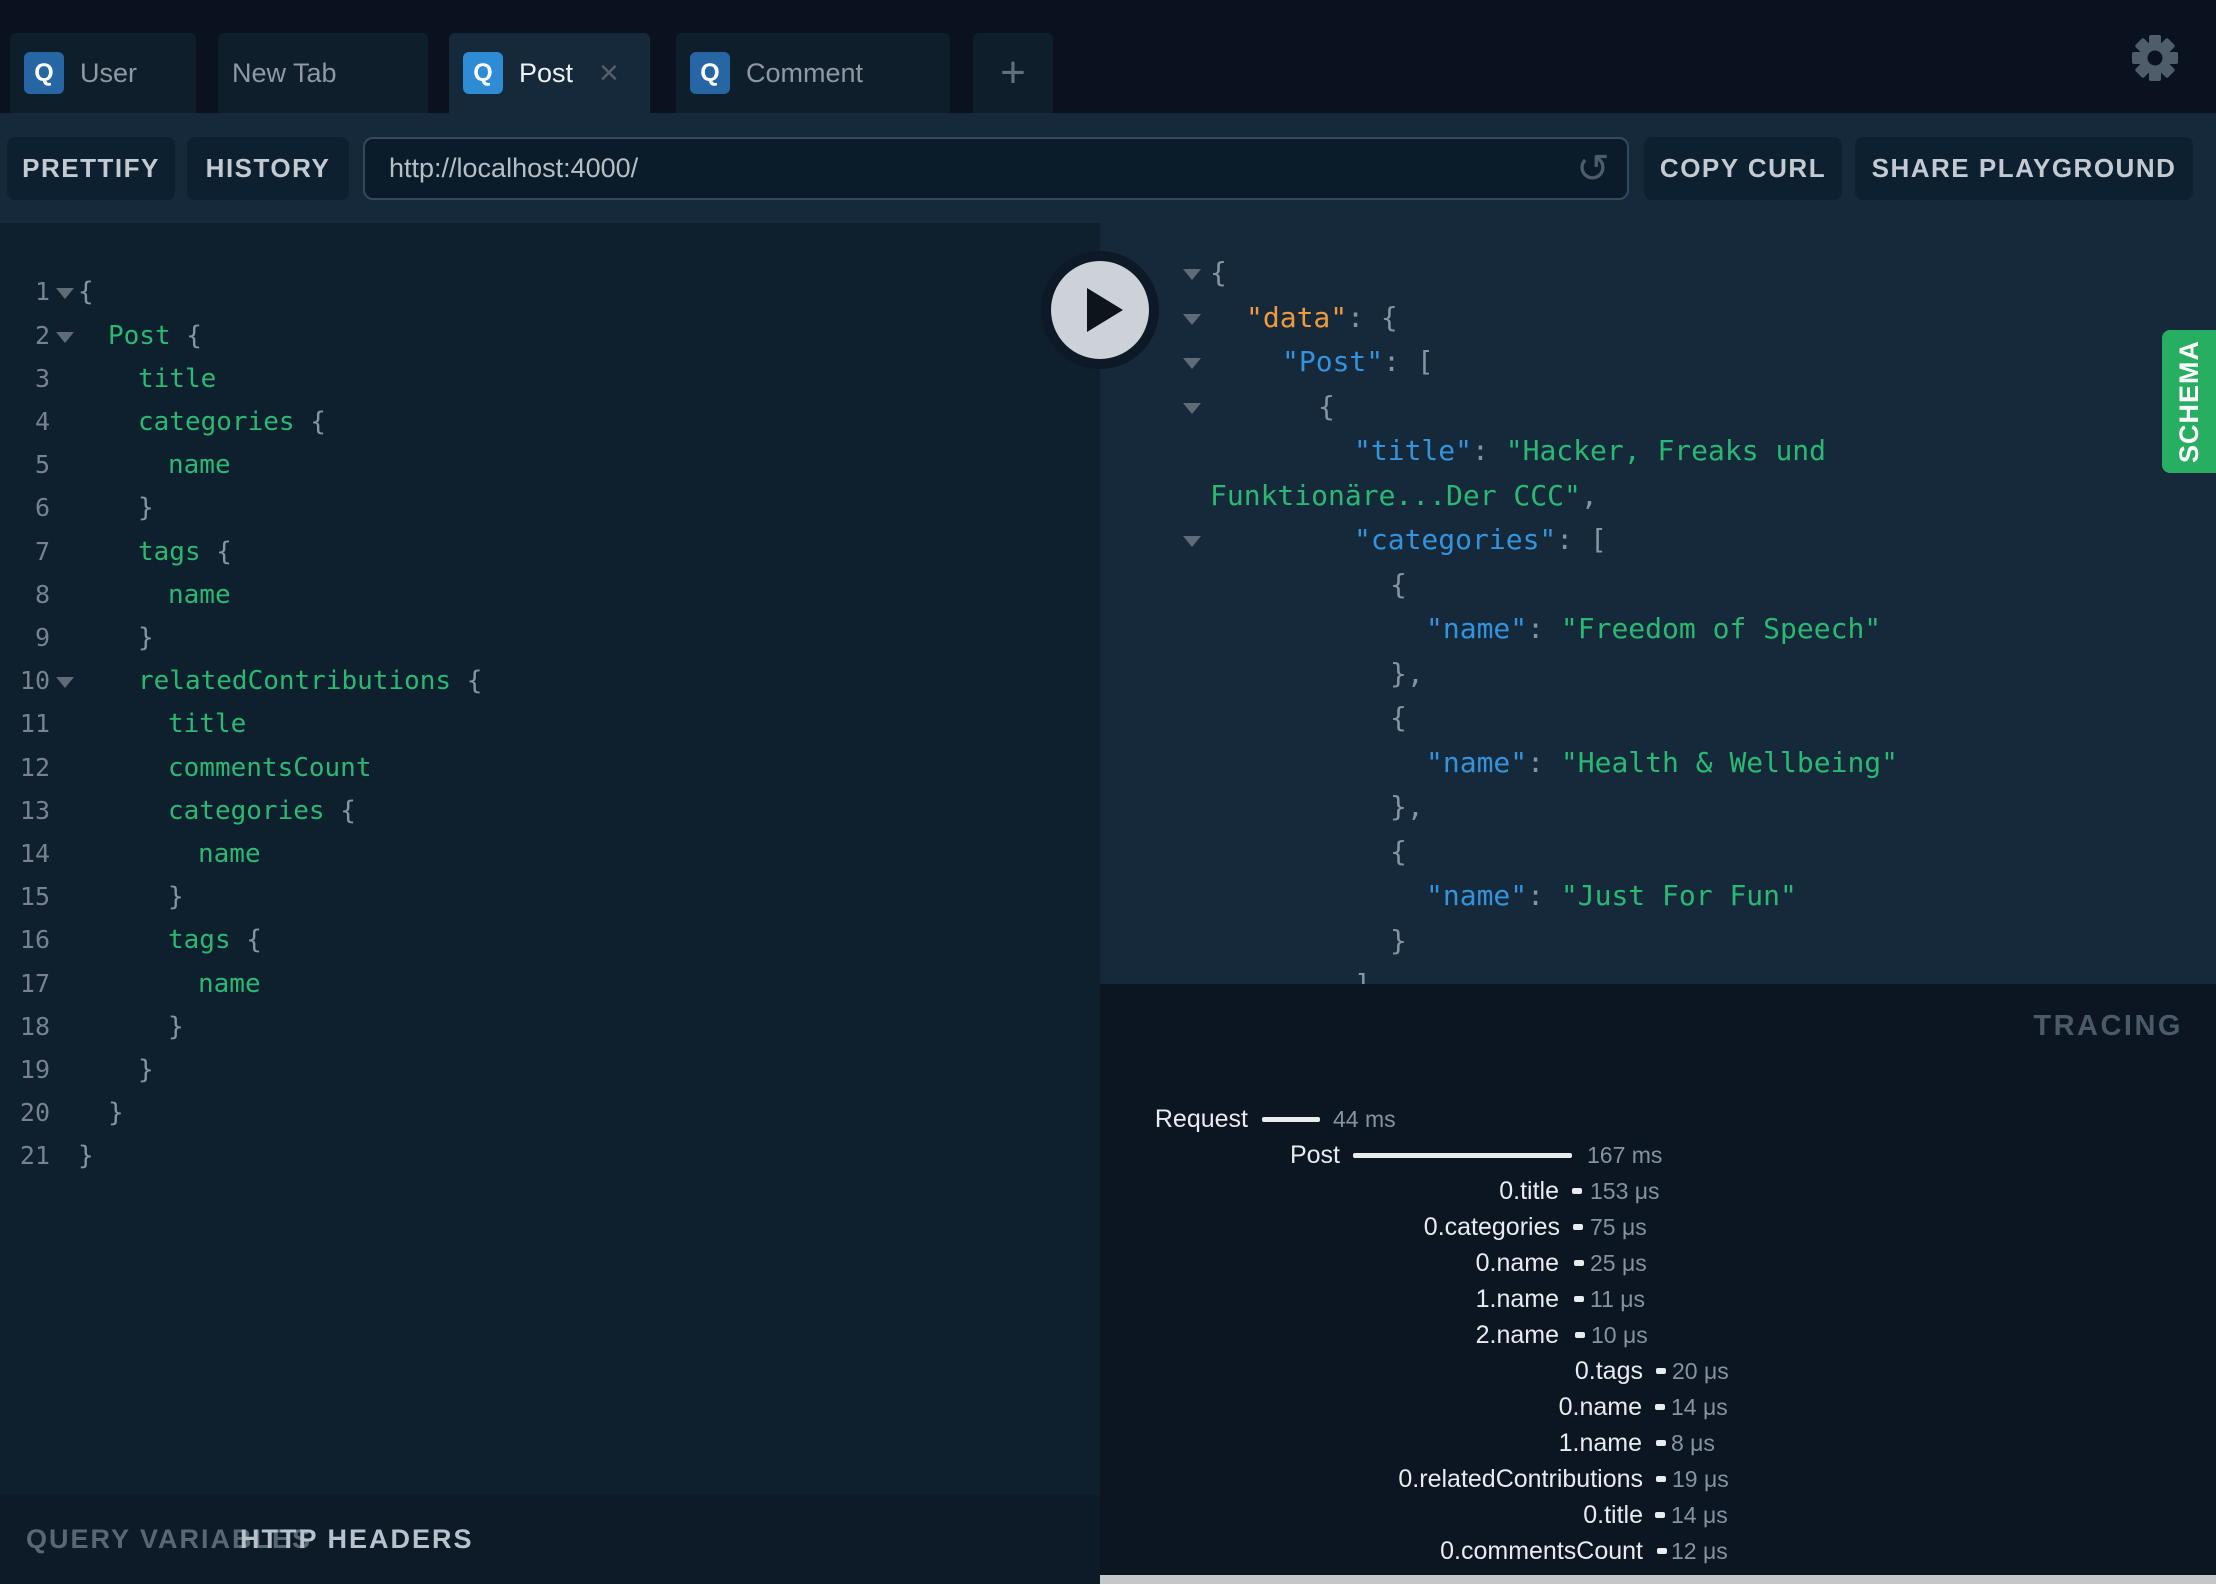 The height and width of the screenshot is (1584, 2216). Describe the element at coordinates (216, 422) in the screenshot. I see `code-token: categories` at that location.